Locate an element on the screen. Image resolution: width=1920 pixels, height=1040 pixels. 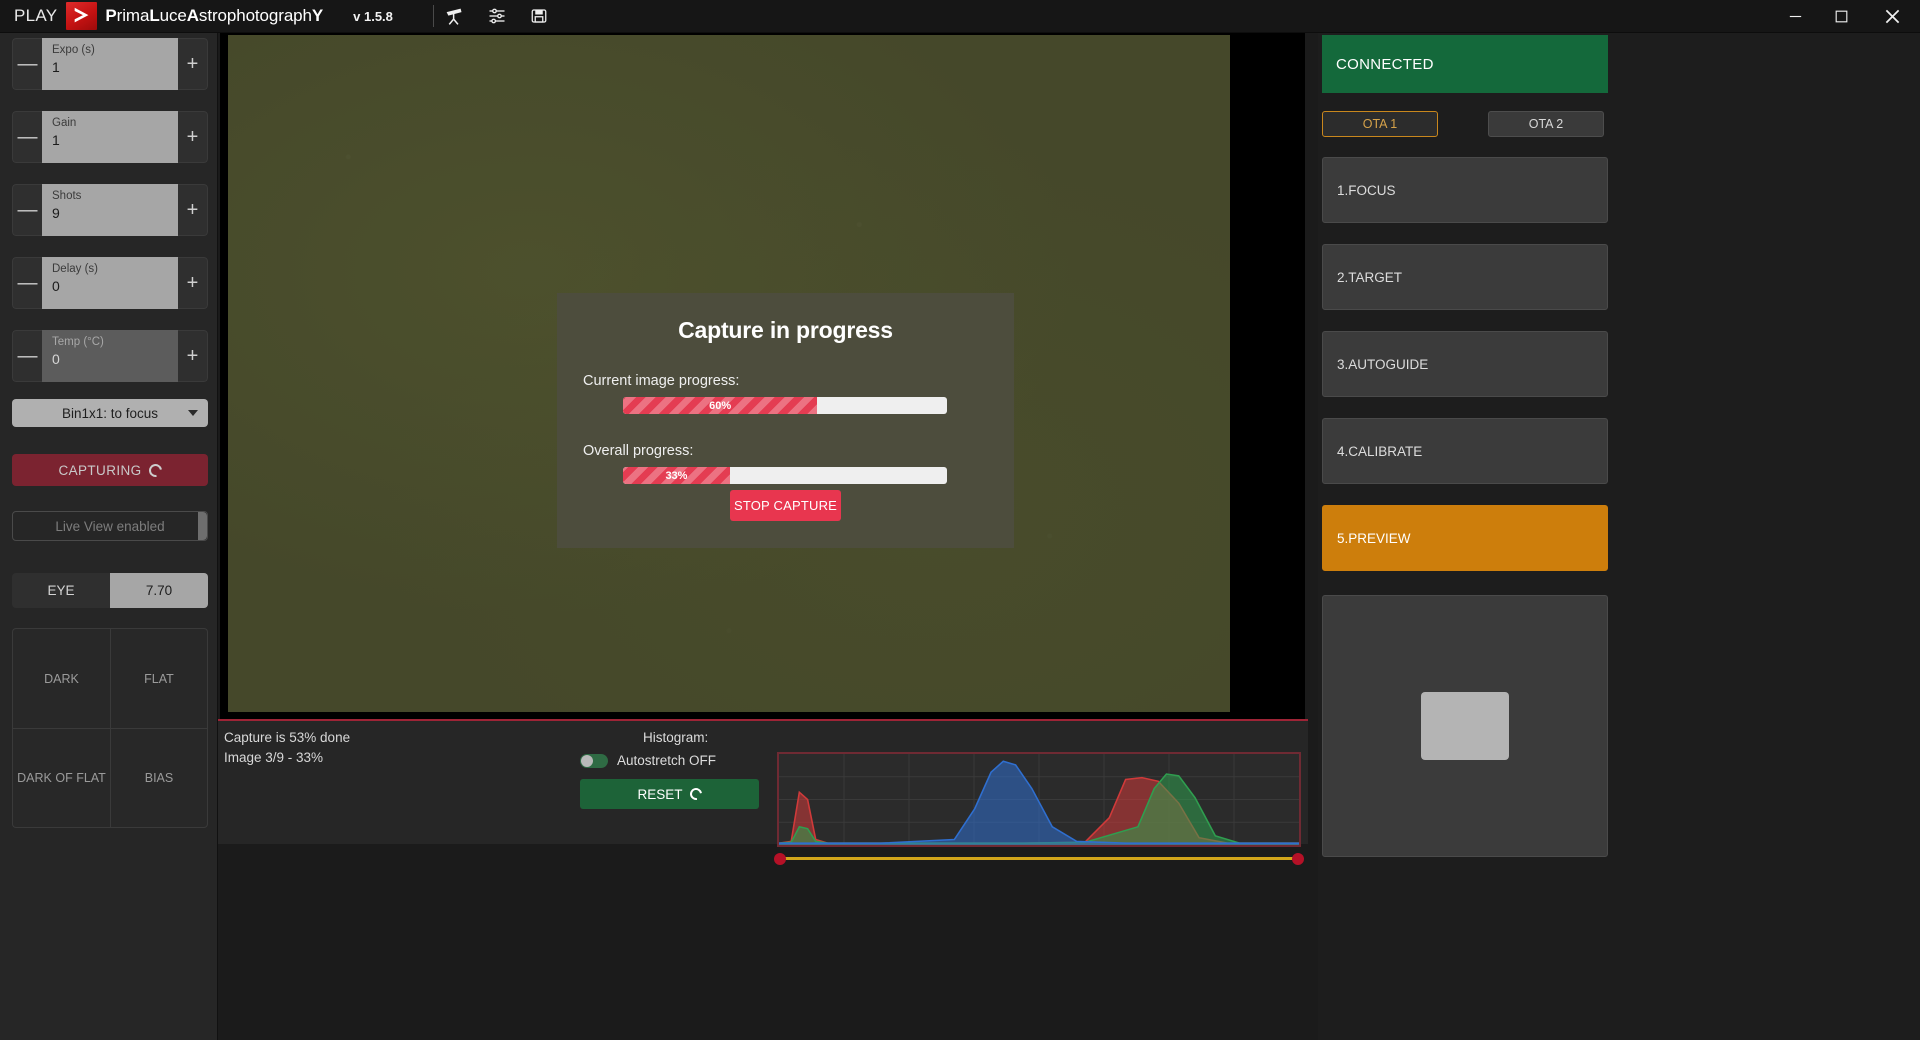
temp-value: 0 is located at coordinates (56, 359).